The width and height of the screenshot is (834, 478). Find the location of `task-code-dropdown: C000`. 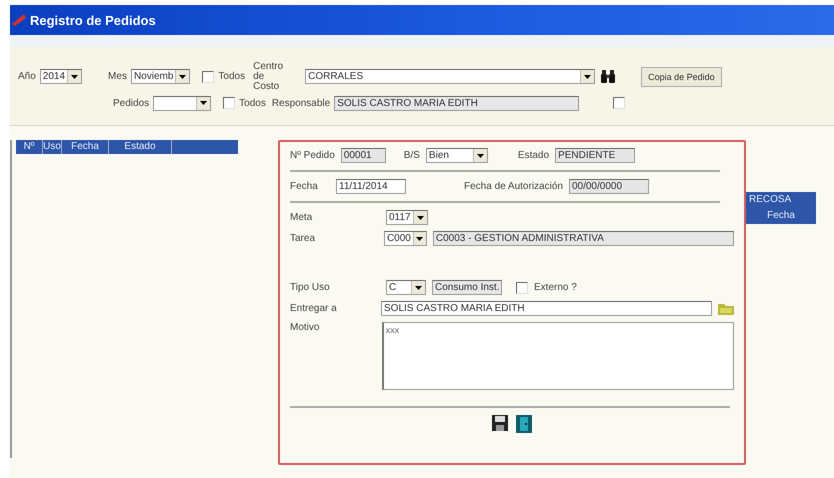

task-code-dropdown: C000 is located at coordinates (405, 238).